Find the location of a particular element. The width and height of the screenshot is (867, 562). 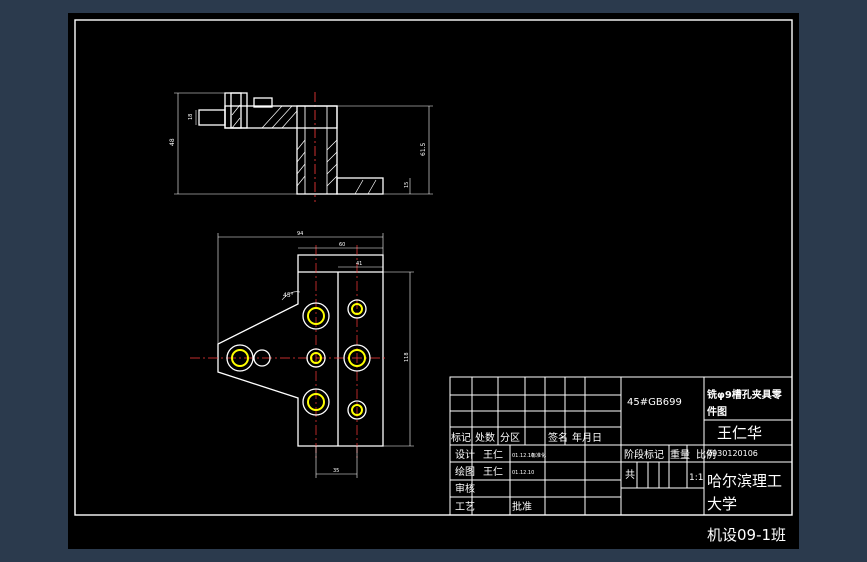

row-draw-name: 王仁 is located at coordinates (493, 472).